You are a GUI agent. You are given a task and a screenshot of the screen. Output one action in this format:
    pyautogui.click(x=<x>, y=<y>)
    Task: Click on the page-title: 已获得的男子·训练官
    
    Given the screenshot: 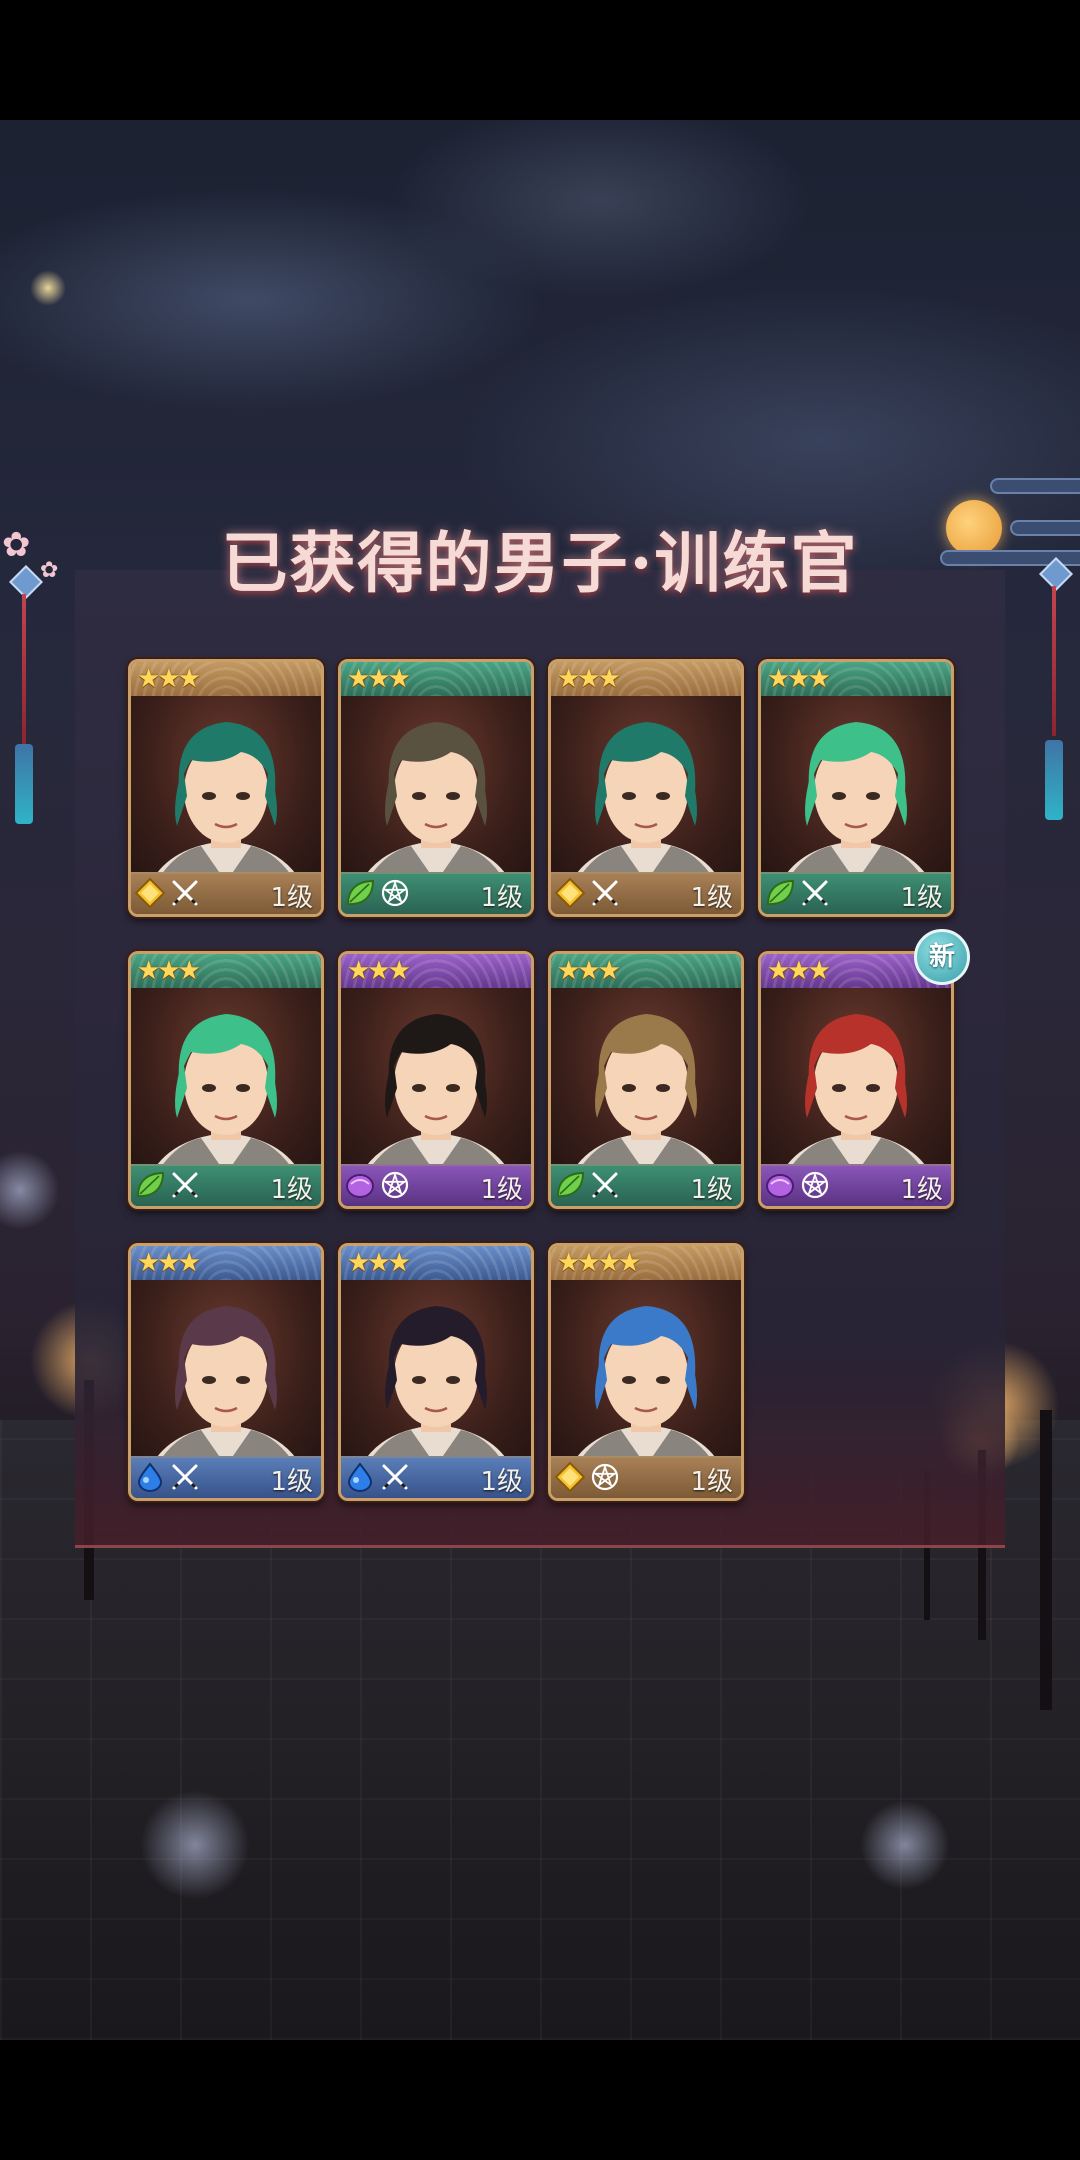 What is the action you would take?
    pyautogui.click(x=540, y=563)
    